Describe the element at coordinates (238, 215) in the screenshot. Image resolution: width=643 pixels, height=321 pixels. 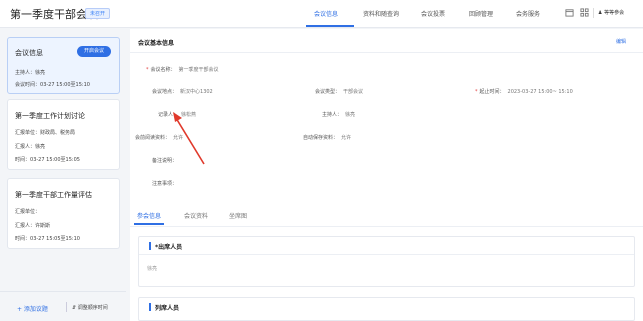
I see `subtab-seating: 坐席图` at that location.